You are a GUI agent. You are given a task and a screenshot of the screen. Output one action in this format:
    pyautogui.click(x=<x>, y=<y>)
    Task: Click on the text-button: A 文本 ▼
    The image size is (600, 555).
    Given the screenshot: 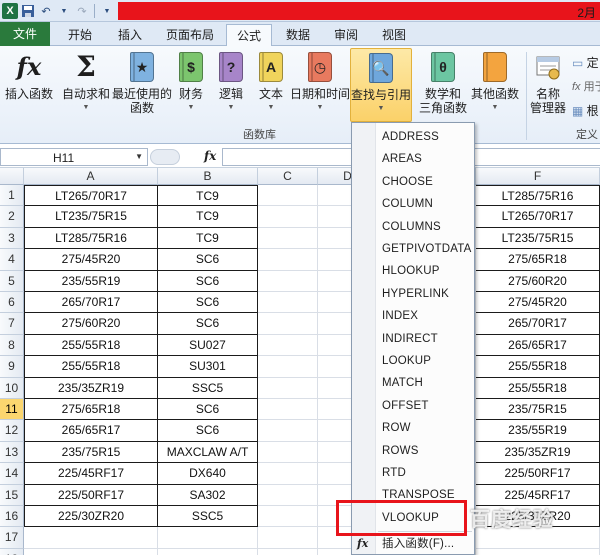 What is the action you would take?
    pyautogui.click(x=271, y=82)
    